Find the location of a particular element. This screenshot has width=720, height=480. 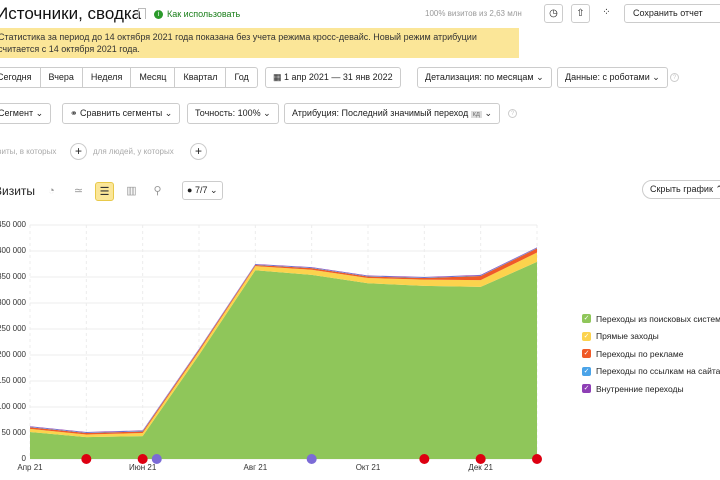

legend-item: ✓ Прямые заходы is located at coordinates (651, 337).